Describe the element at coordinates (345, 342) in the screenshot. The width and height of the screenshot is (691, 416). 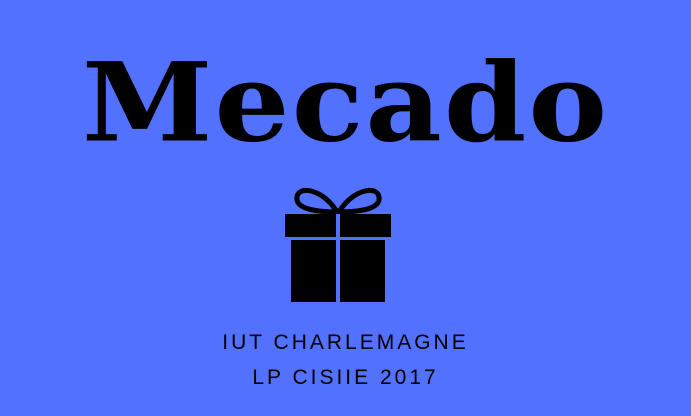
I see `subtitle-school: IUT CHARLEMAGNE` at that location.